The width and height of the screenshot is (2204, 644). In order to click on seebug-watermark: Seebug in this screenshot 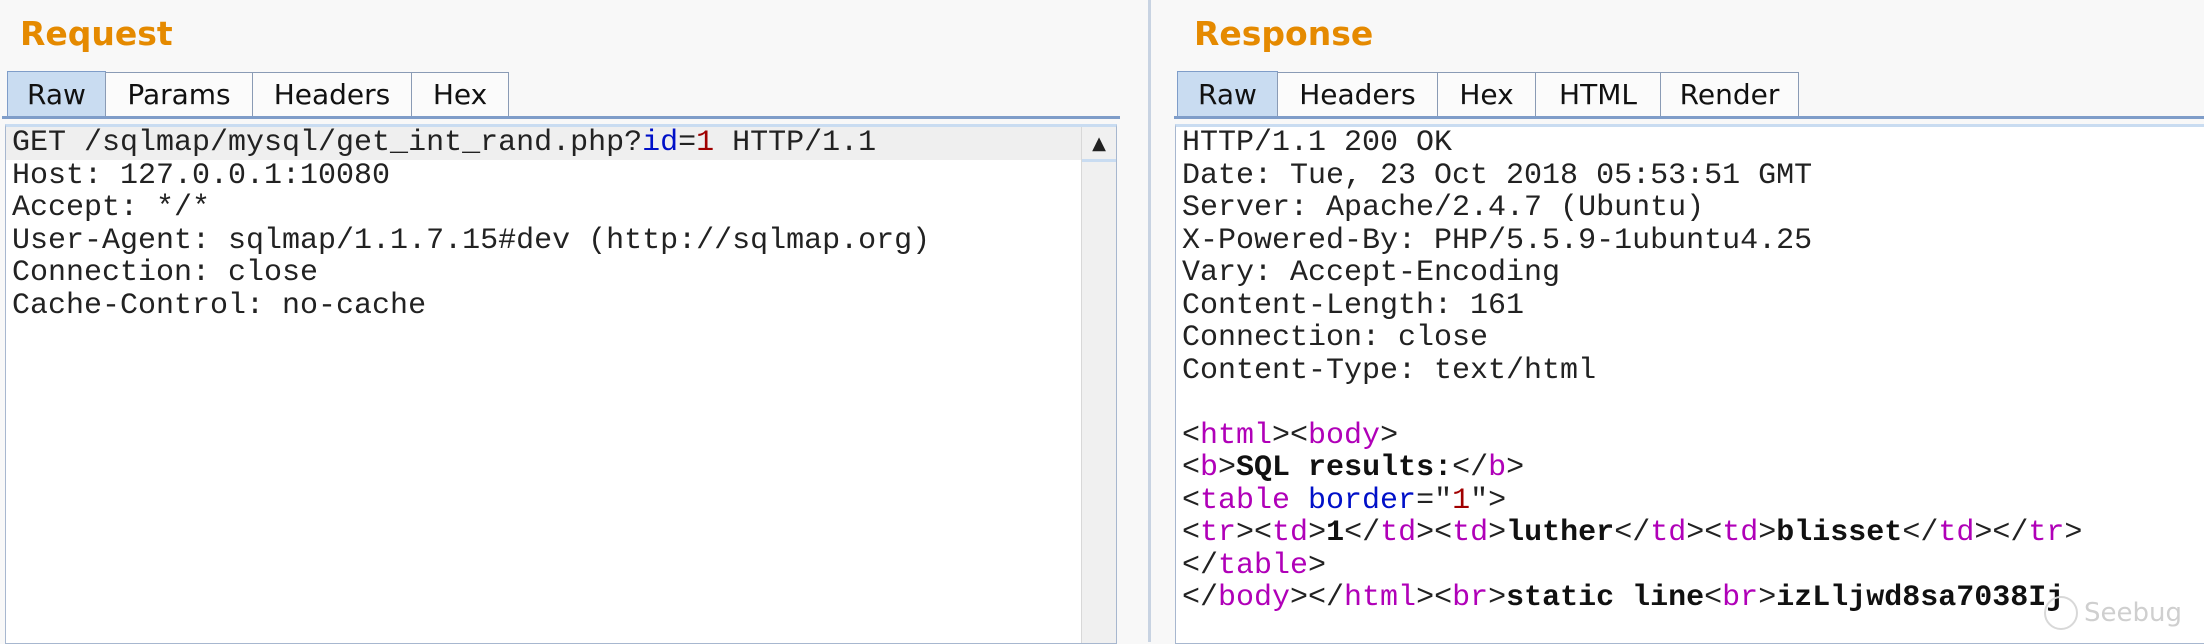, I will do `click(2113, 613)`.